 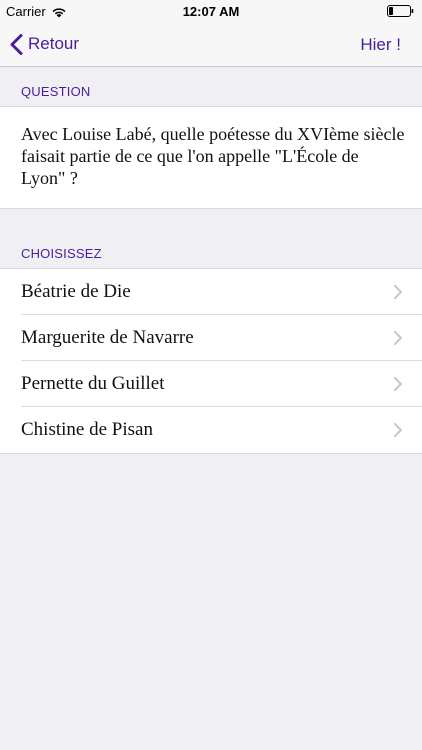 What do you see at coordinates (16, 44) in the screenshot?
I see `chevron-left-icon` at bounding box center [16, 44].